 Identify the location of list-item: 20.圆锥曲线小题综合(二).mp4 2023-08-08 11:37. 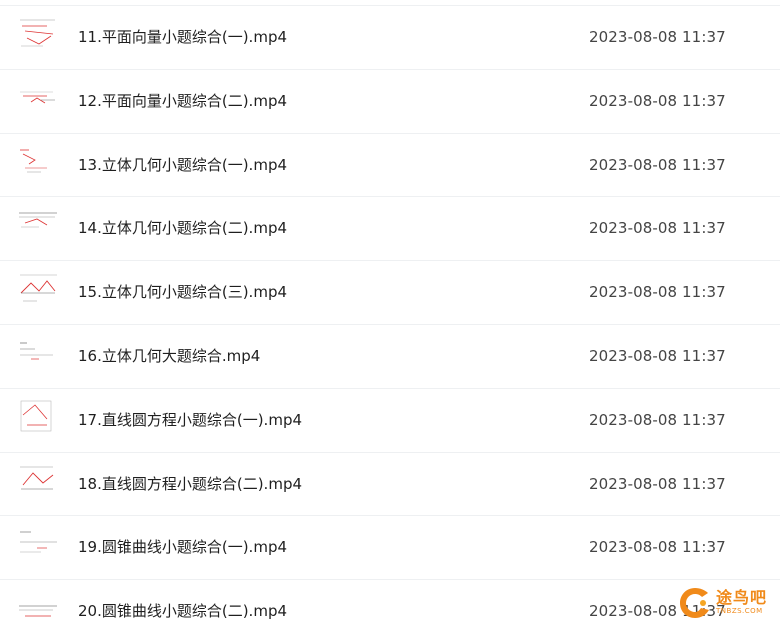
(390, 601).